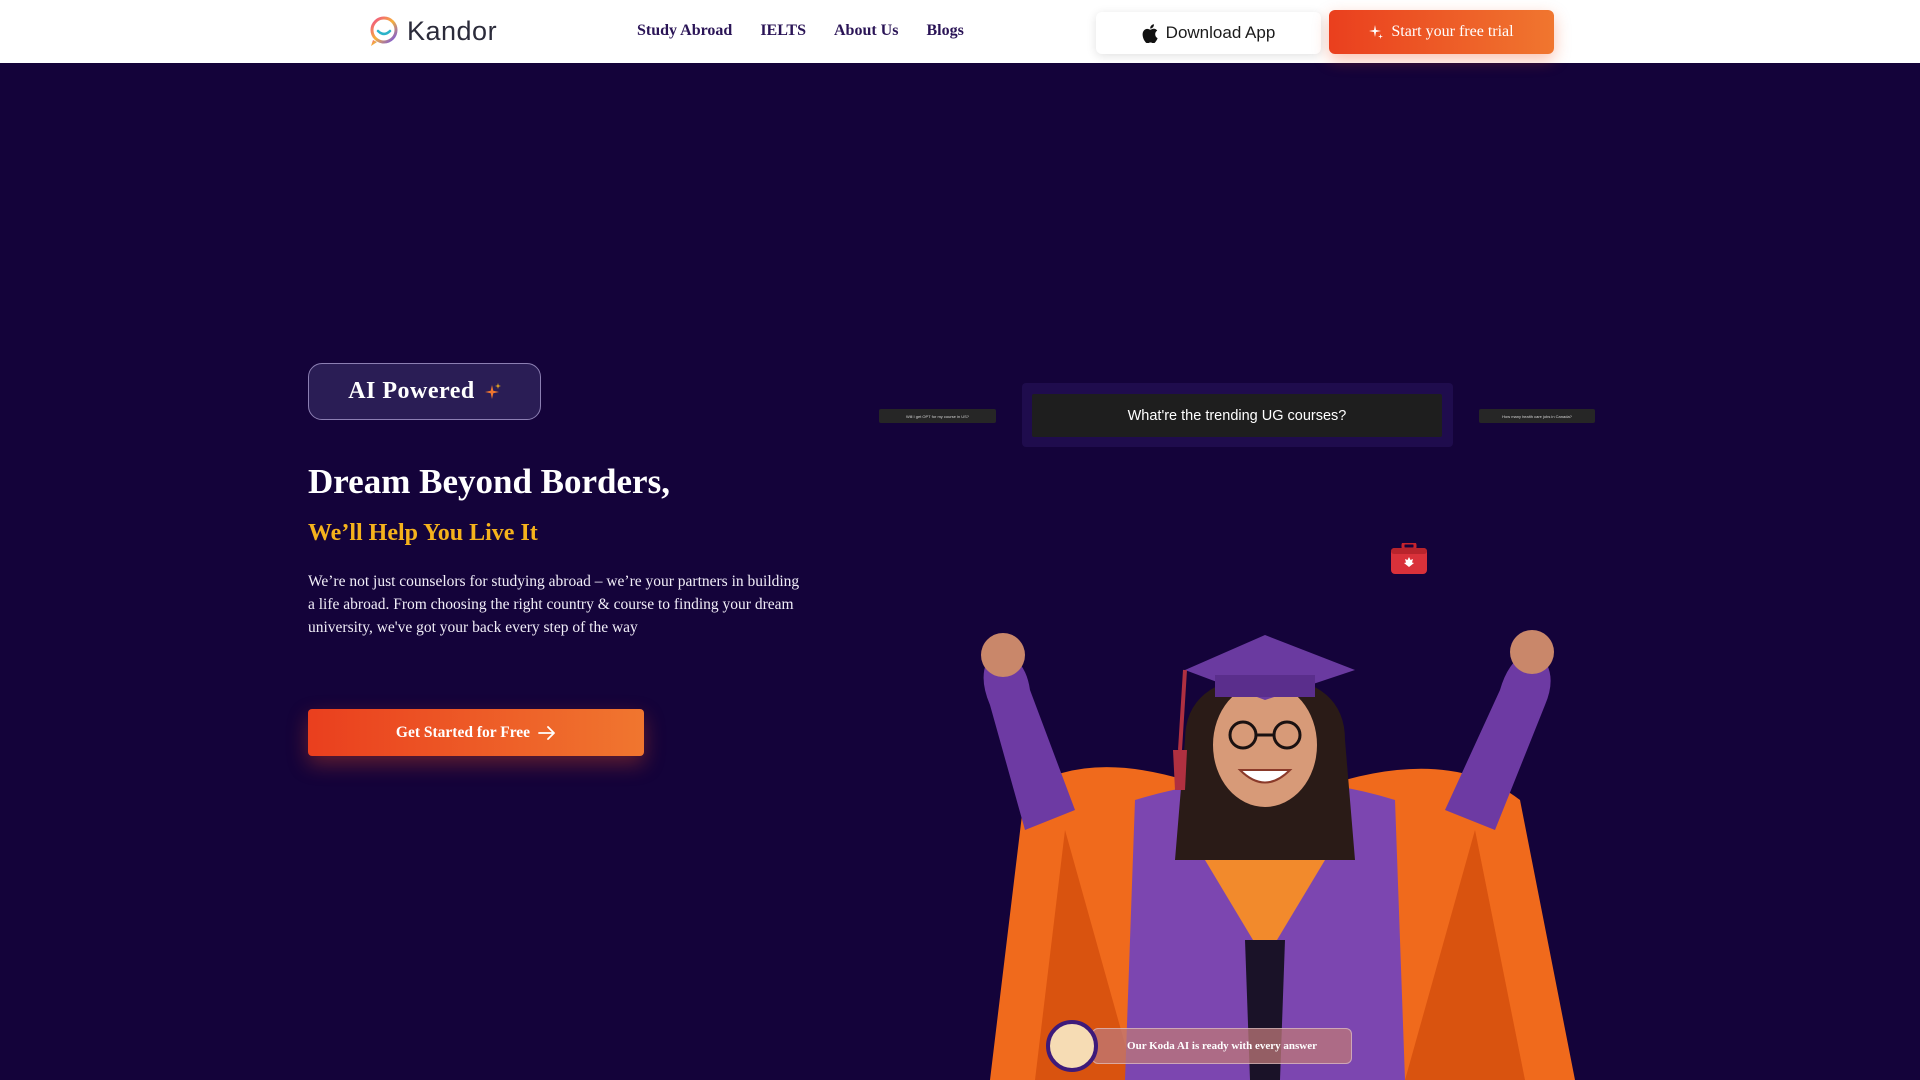 Image resolution: width=1920 pixels, height=1080 pixels. Describe the element at coordinates (944, 31) in the screenshot. I see `nav-blogs: Blogs` at that location.